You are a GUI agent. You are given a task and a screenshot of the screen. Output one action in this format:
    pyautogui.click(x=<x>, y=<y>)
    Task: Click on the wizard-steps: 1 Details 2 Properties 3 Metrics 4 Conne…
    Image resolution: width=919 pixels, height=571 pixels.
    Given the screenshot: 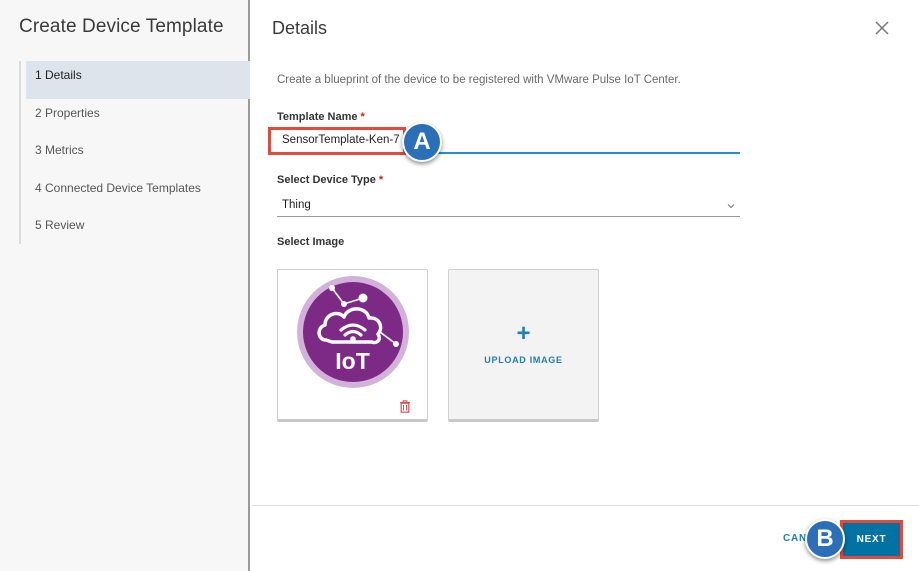 What is the action you would take?
    pyautogui.click(x=134, y=152)
    